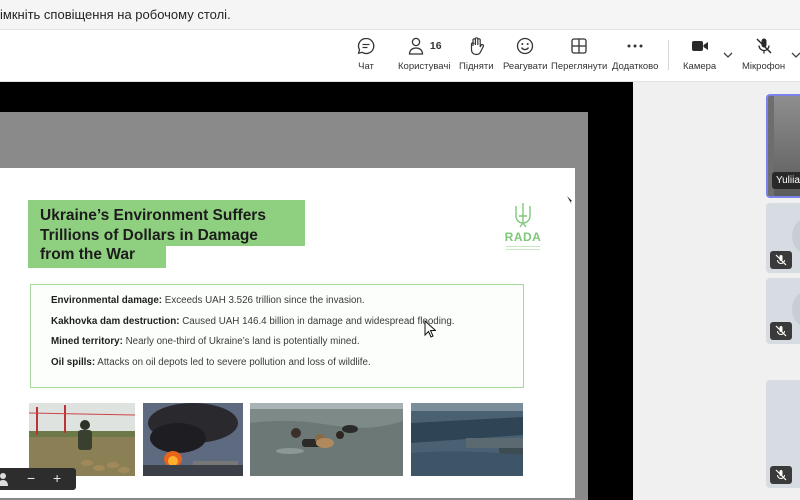  Describe the element at coordinates (424, 66) in the screenshot. I see `users-label: Користувачі` at that location.